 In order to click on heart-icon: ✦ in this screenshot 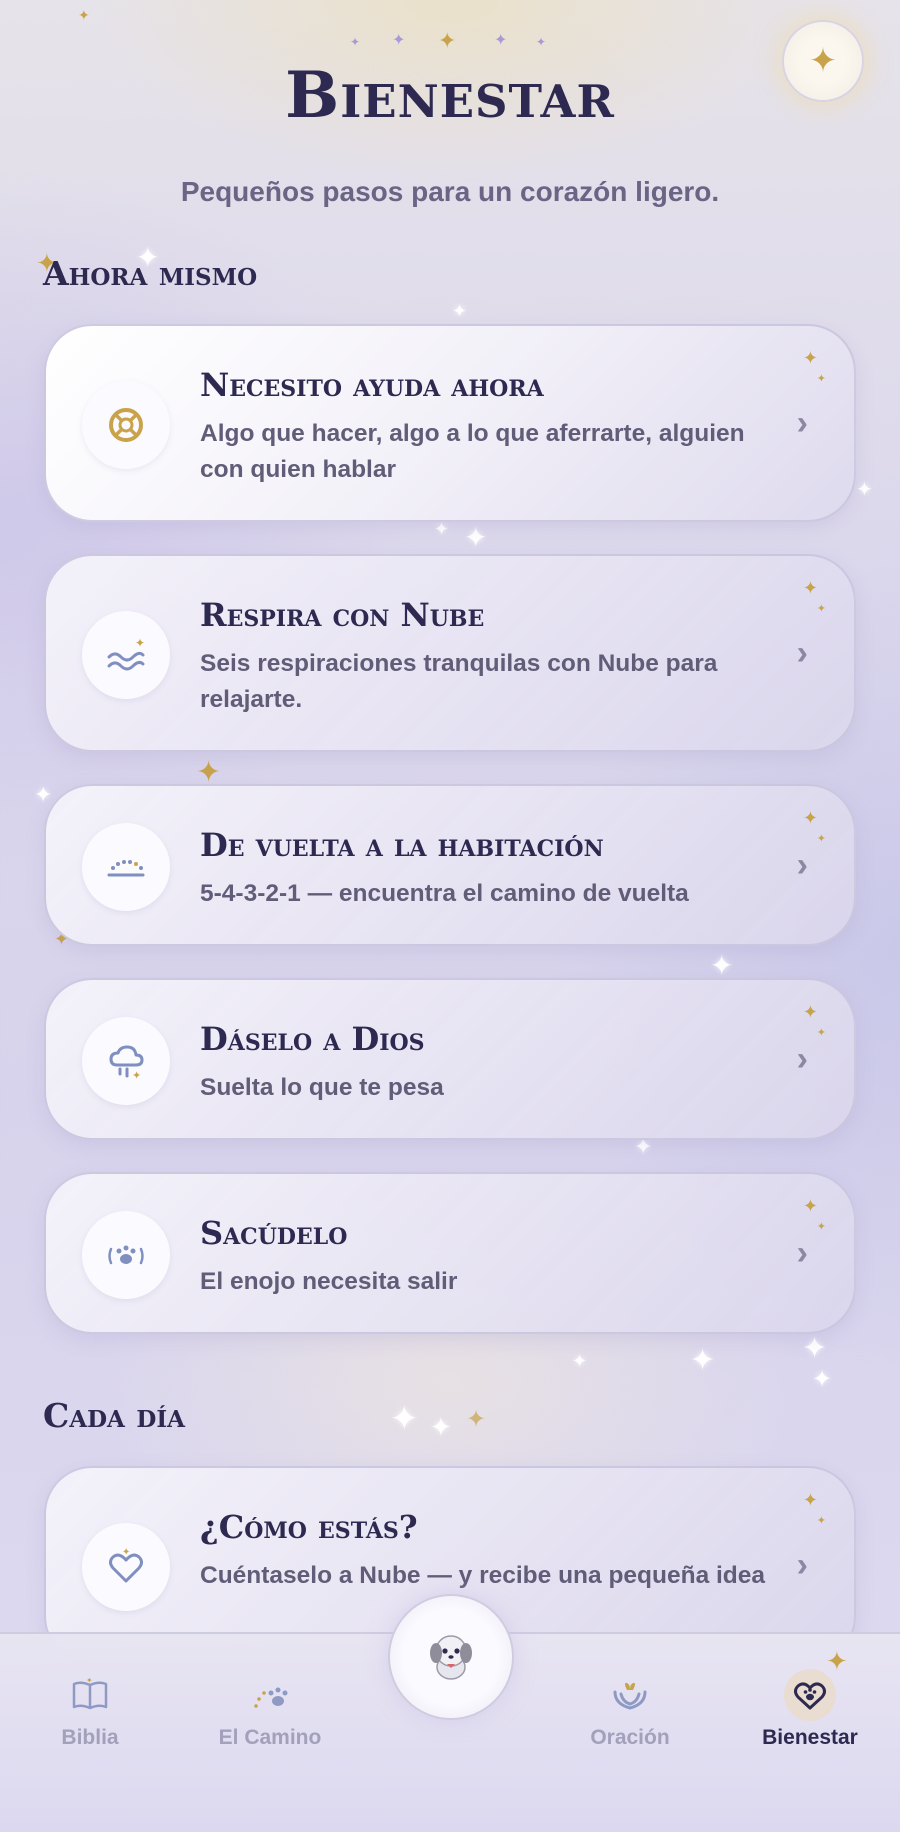, I will do `click(126, 1567)`.